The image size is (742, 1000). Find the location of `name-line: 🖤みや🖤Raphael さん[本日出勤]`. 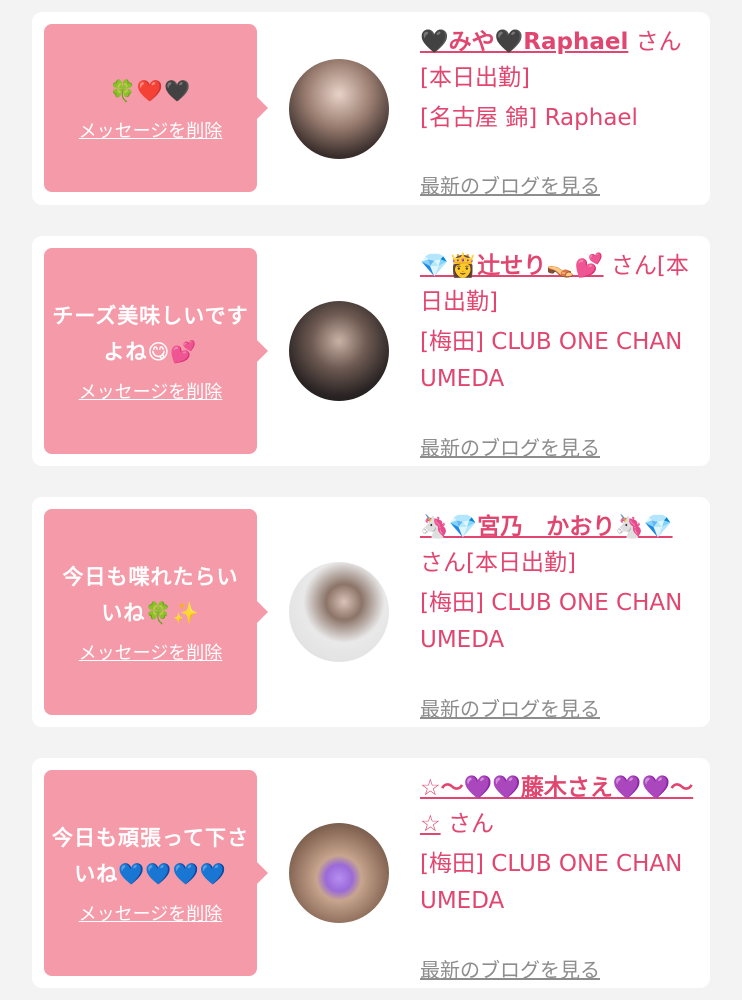

name-line: 🖤みや🖤Raphael さん[本日出勤] is located at coordinates (560, 60).